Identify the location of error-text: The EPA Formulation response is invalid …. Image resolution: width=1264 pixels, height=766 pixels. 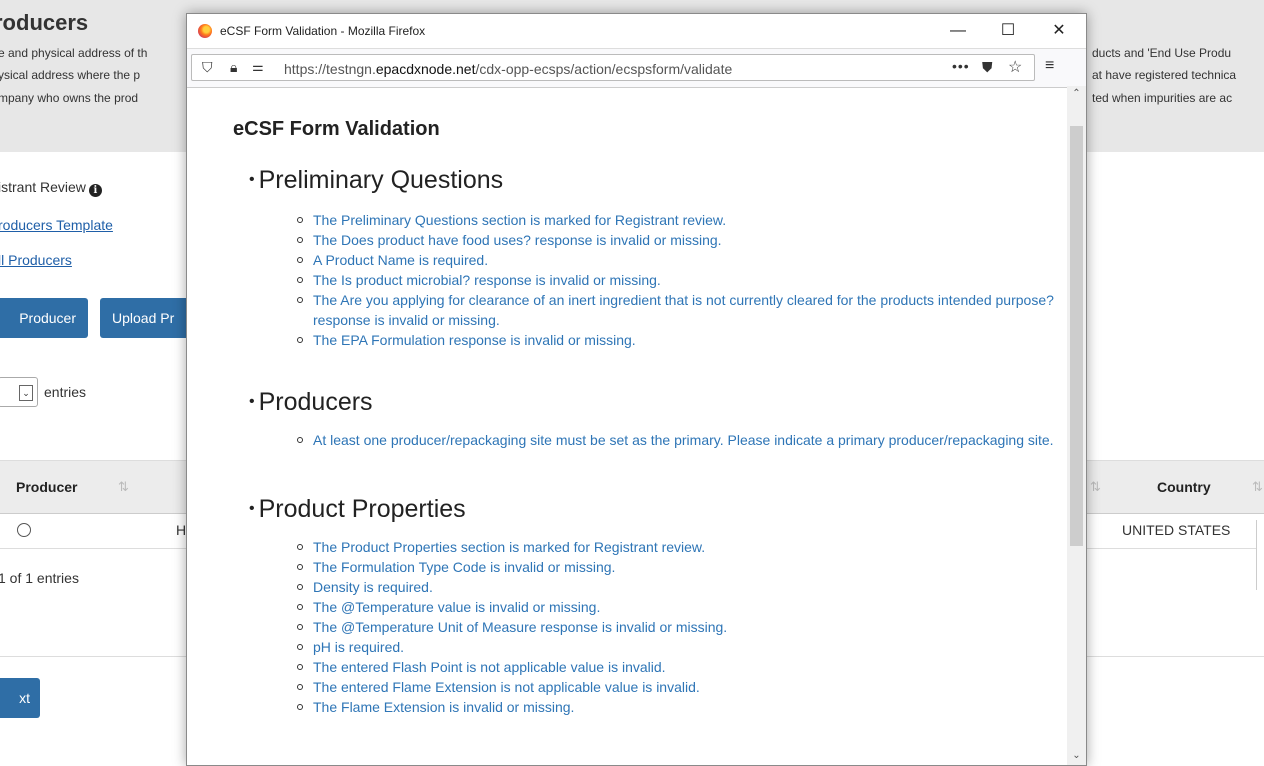
(474, 340).